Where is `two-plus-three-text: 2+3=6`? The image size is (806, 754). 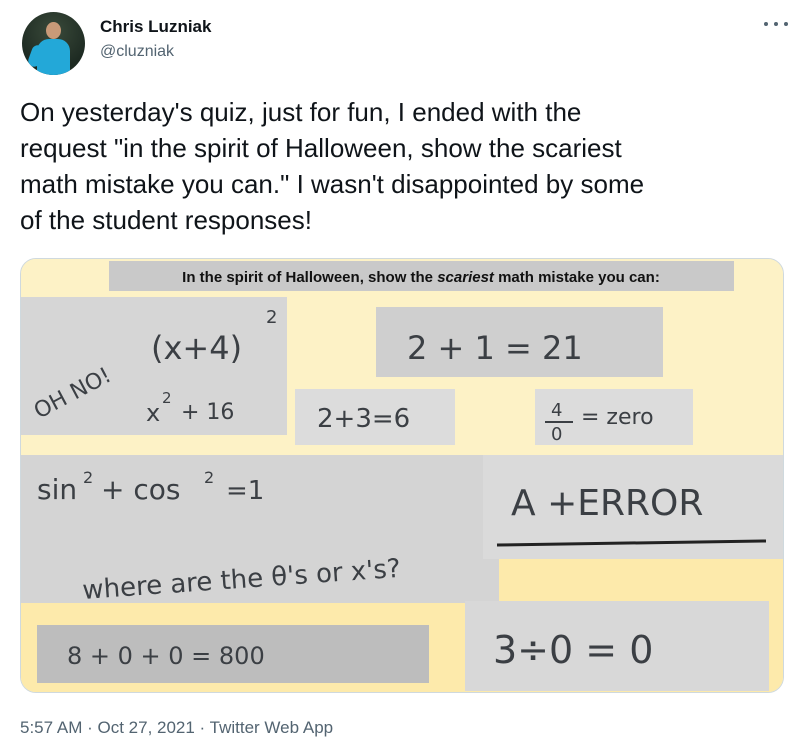
two-plus-three-text: 2+3=6 is located at coordinates (363, 419).